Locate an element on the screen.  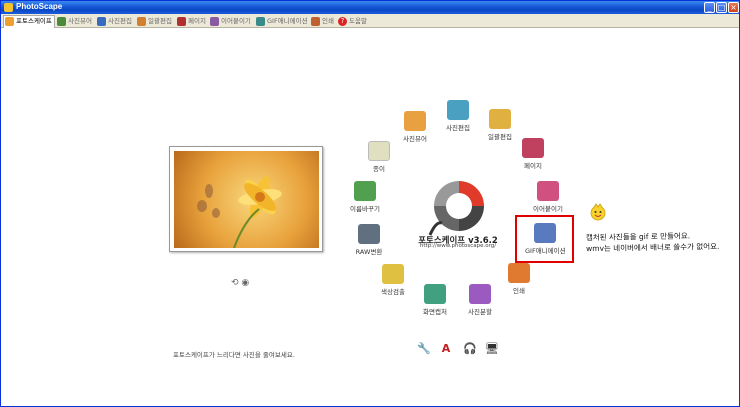
menu-viewer: 사진뷰어 is located at coordinates (415, 127).